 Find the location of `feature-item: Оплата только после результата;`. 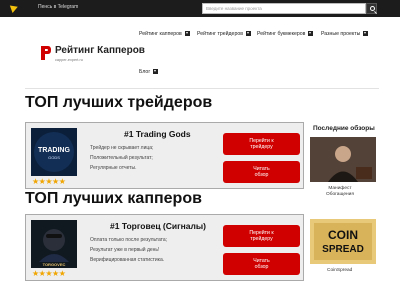

feature-item: Оплата только после результата; is located at coordinates (129, 240).